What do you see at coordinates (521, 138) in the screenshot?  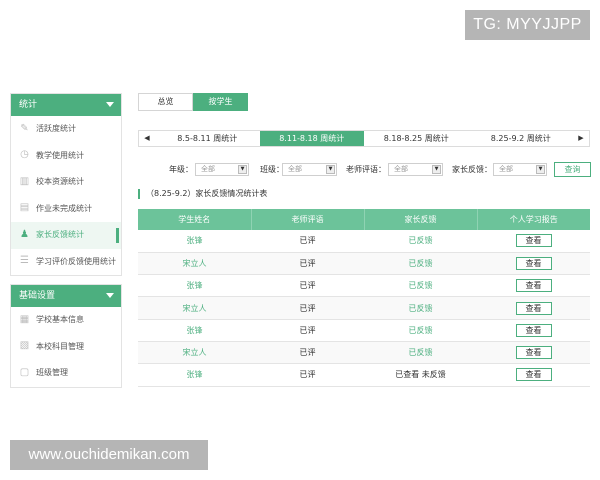 I see `week-tab: 8.25-9.2 周统计` at bounding box center [521, 138].